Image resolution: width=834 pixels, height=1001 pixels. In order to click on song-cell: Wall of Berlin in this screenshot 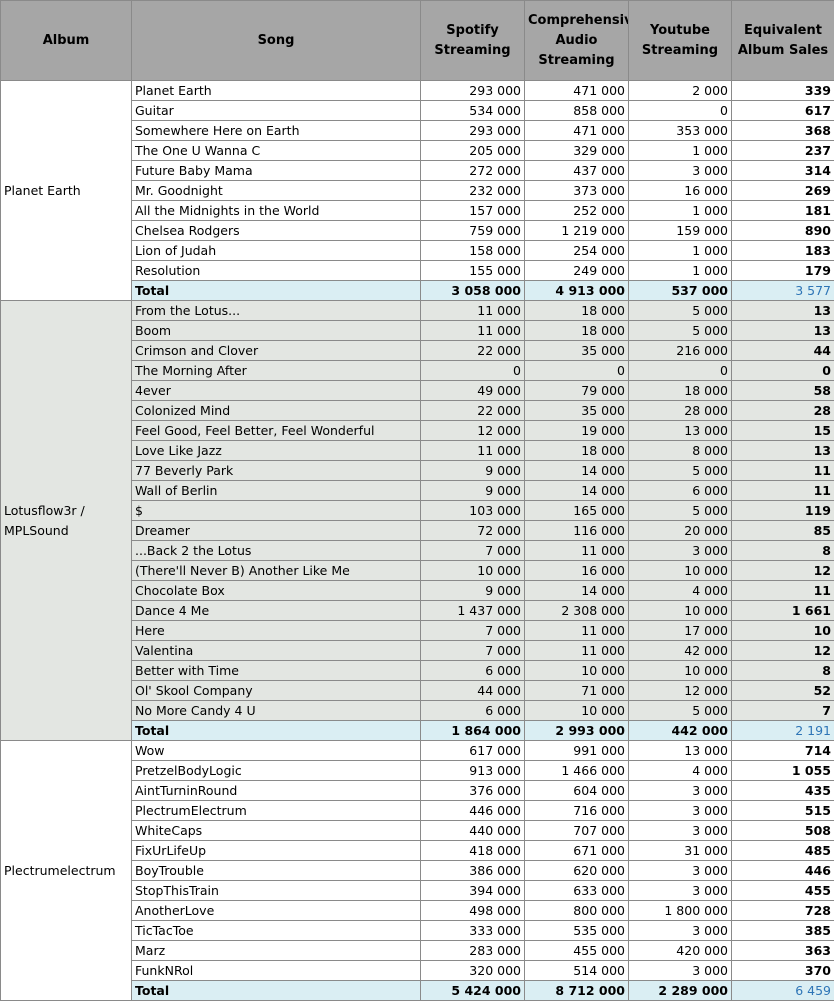, I will do `click(276, 490)`.